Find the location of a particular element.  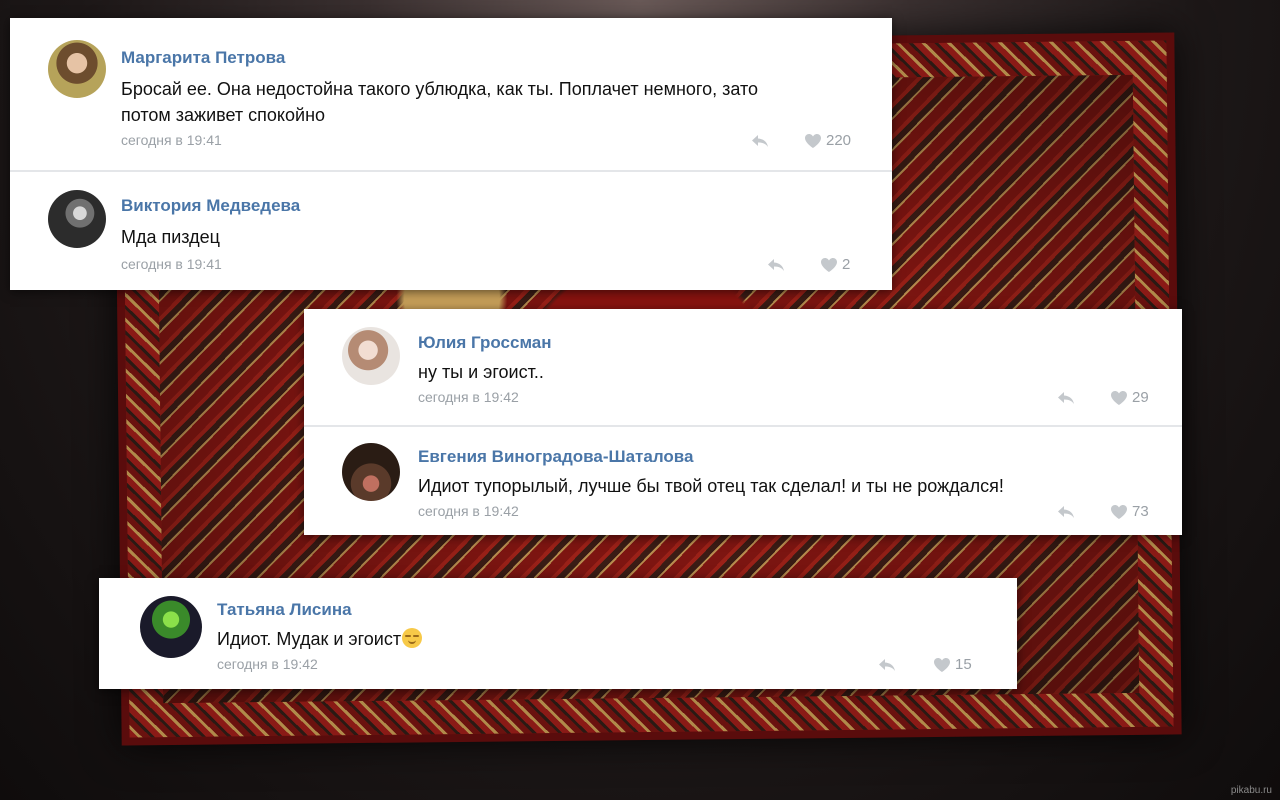

comment-author: Виктория Медведева is located at coordinates (210, 206).